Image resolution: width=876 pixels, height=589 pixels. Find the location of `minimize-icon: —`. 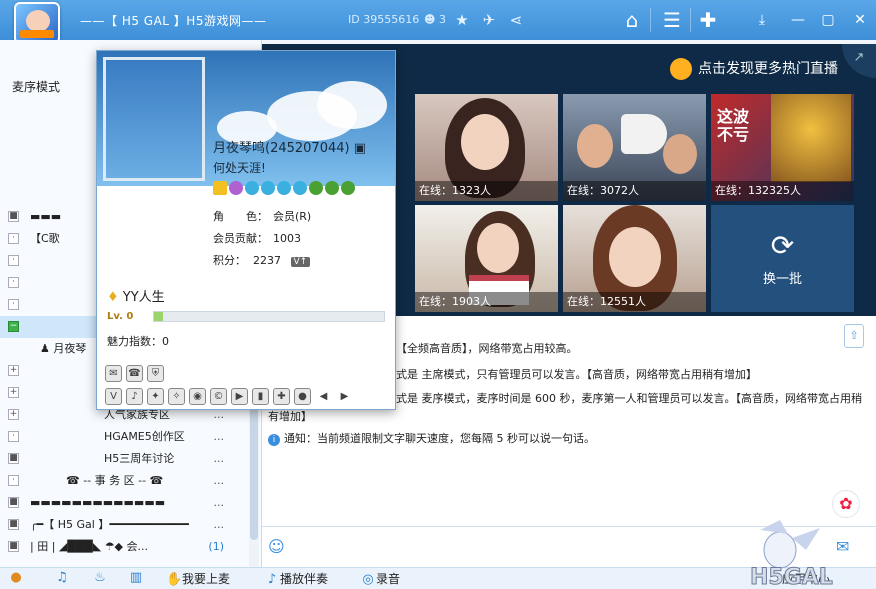

minimize-icon: — is located at coordinates (798, 20).